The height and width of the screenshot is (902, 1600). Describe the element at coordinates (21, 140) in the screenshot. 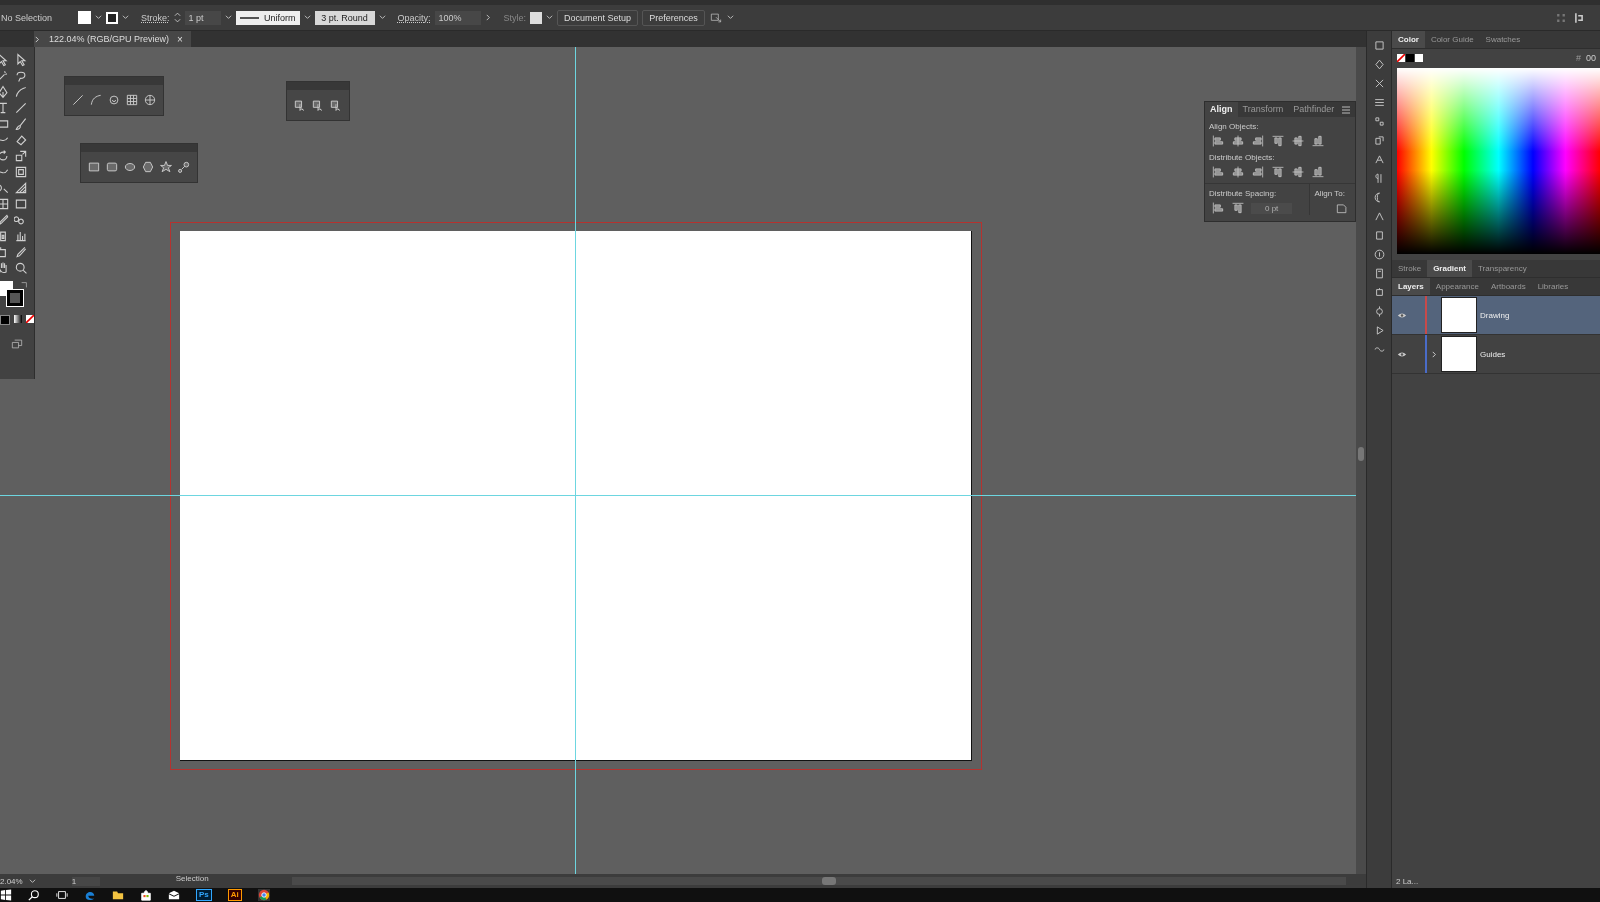

I see `eraser-icon` at that location.